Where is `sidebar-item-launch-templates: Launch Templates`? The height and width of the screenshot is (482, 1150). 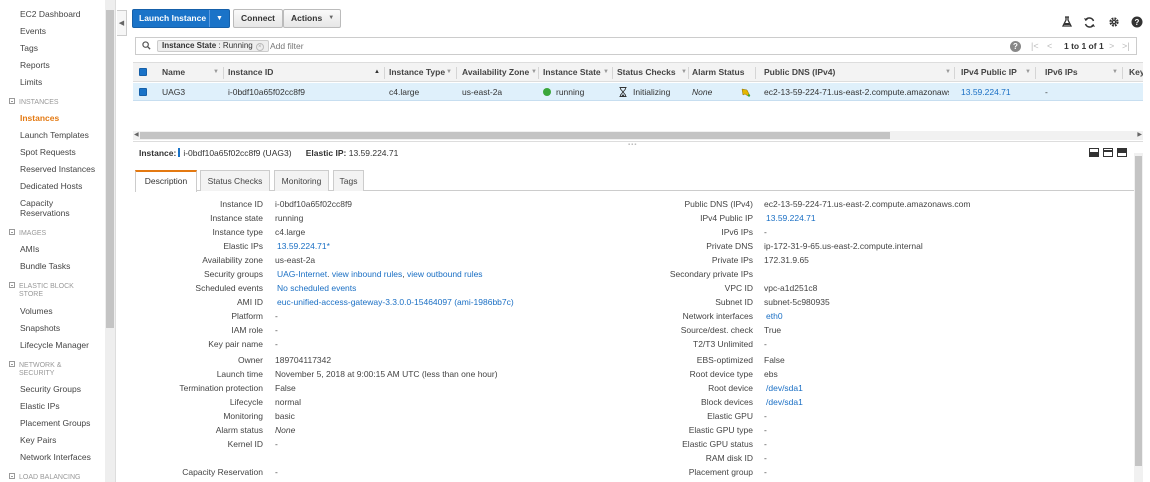
sidebar-item-launch-templates: Launch Templates is located at coordinates (62, 135).